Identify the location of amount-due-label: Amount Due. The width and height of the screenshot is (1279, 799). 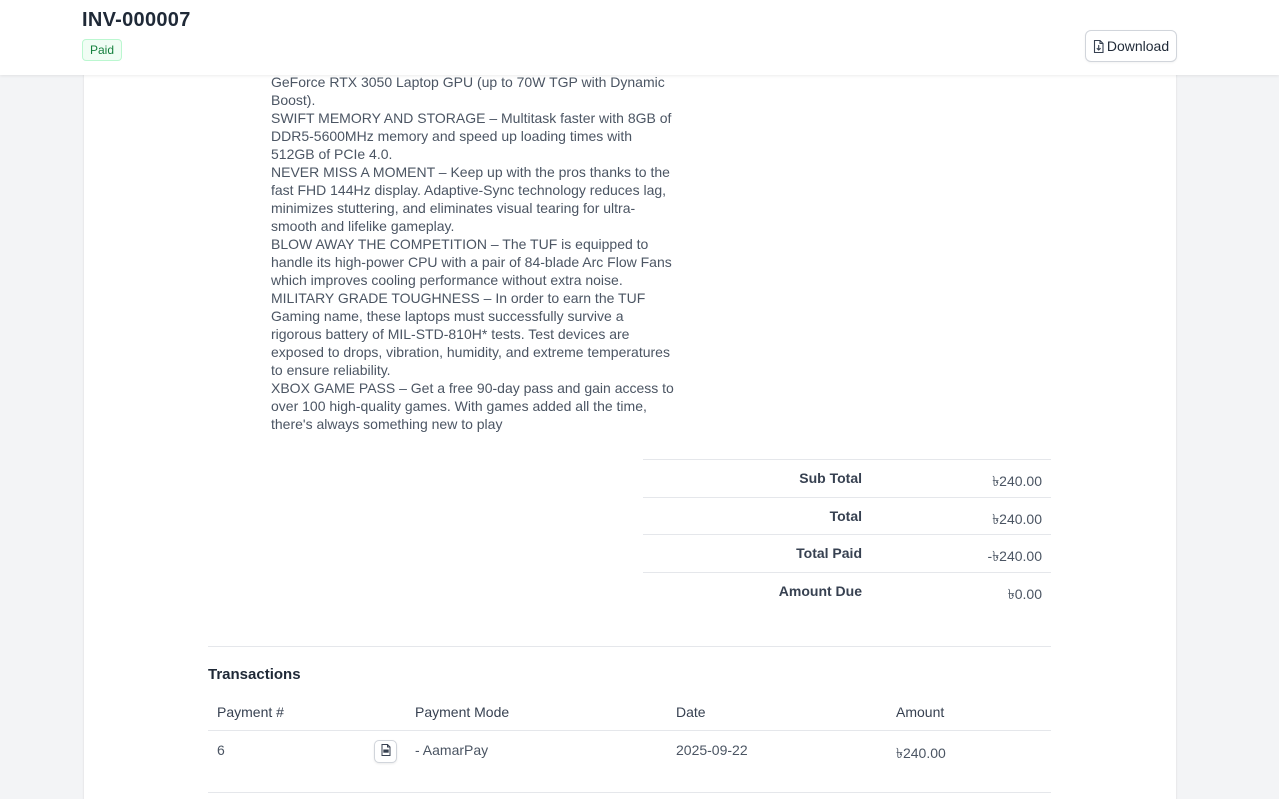
(820, 590).